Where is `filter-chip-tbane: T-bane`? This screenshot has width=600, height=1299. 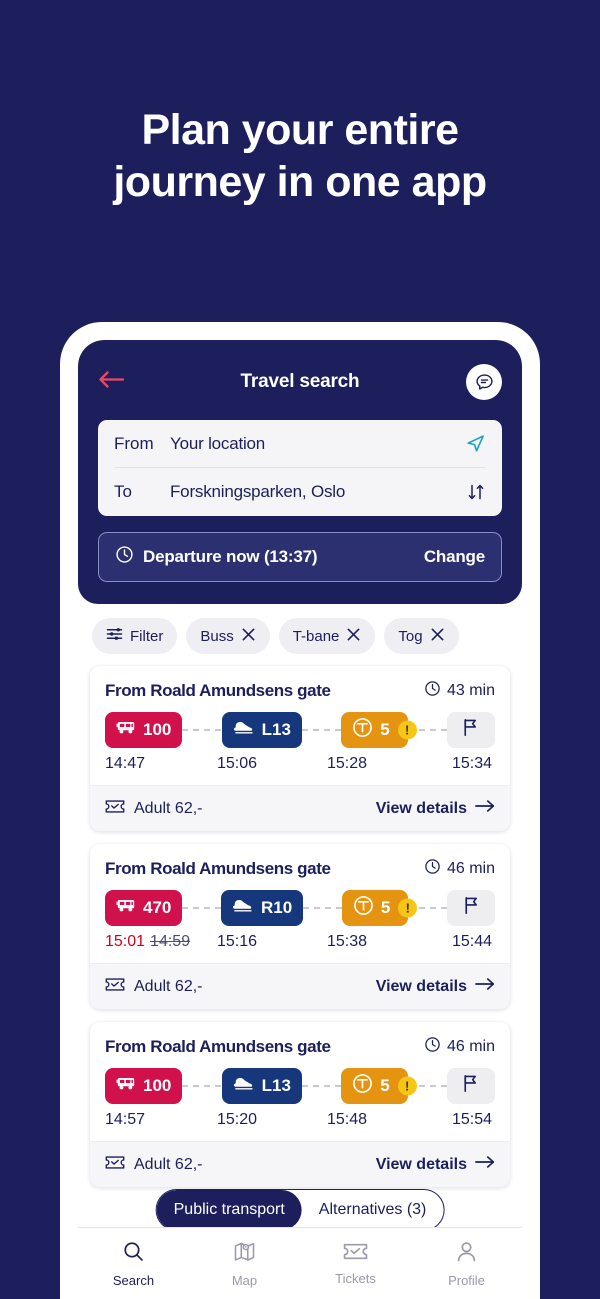
filter-chip-tbane: T-bane is located at coordinates (327, 636).